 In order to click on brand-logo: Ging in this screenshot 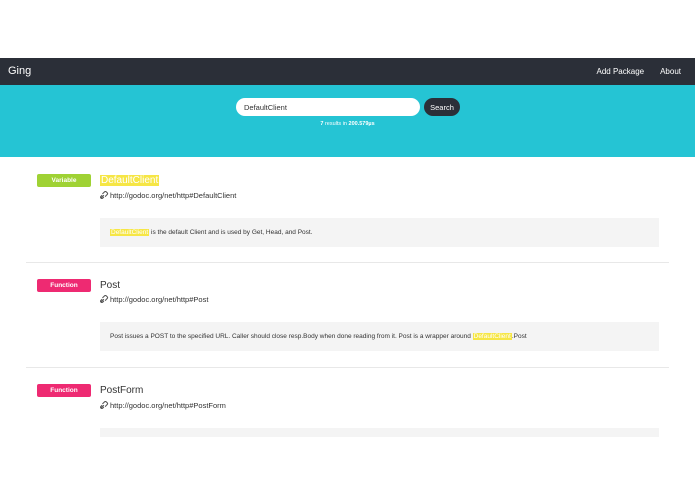, I will do `click(19, 71)`.